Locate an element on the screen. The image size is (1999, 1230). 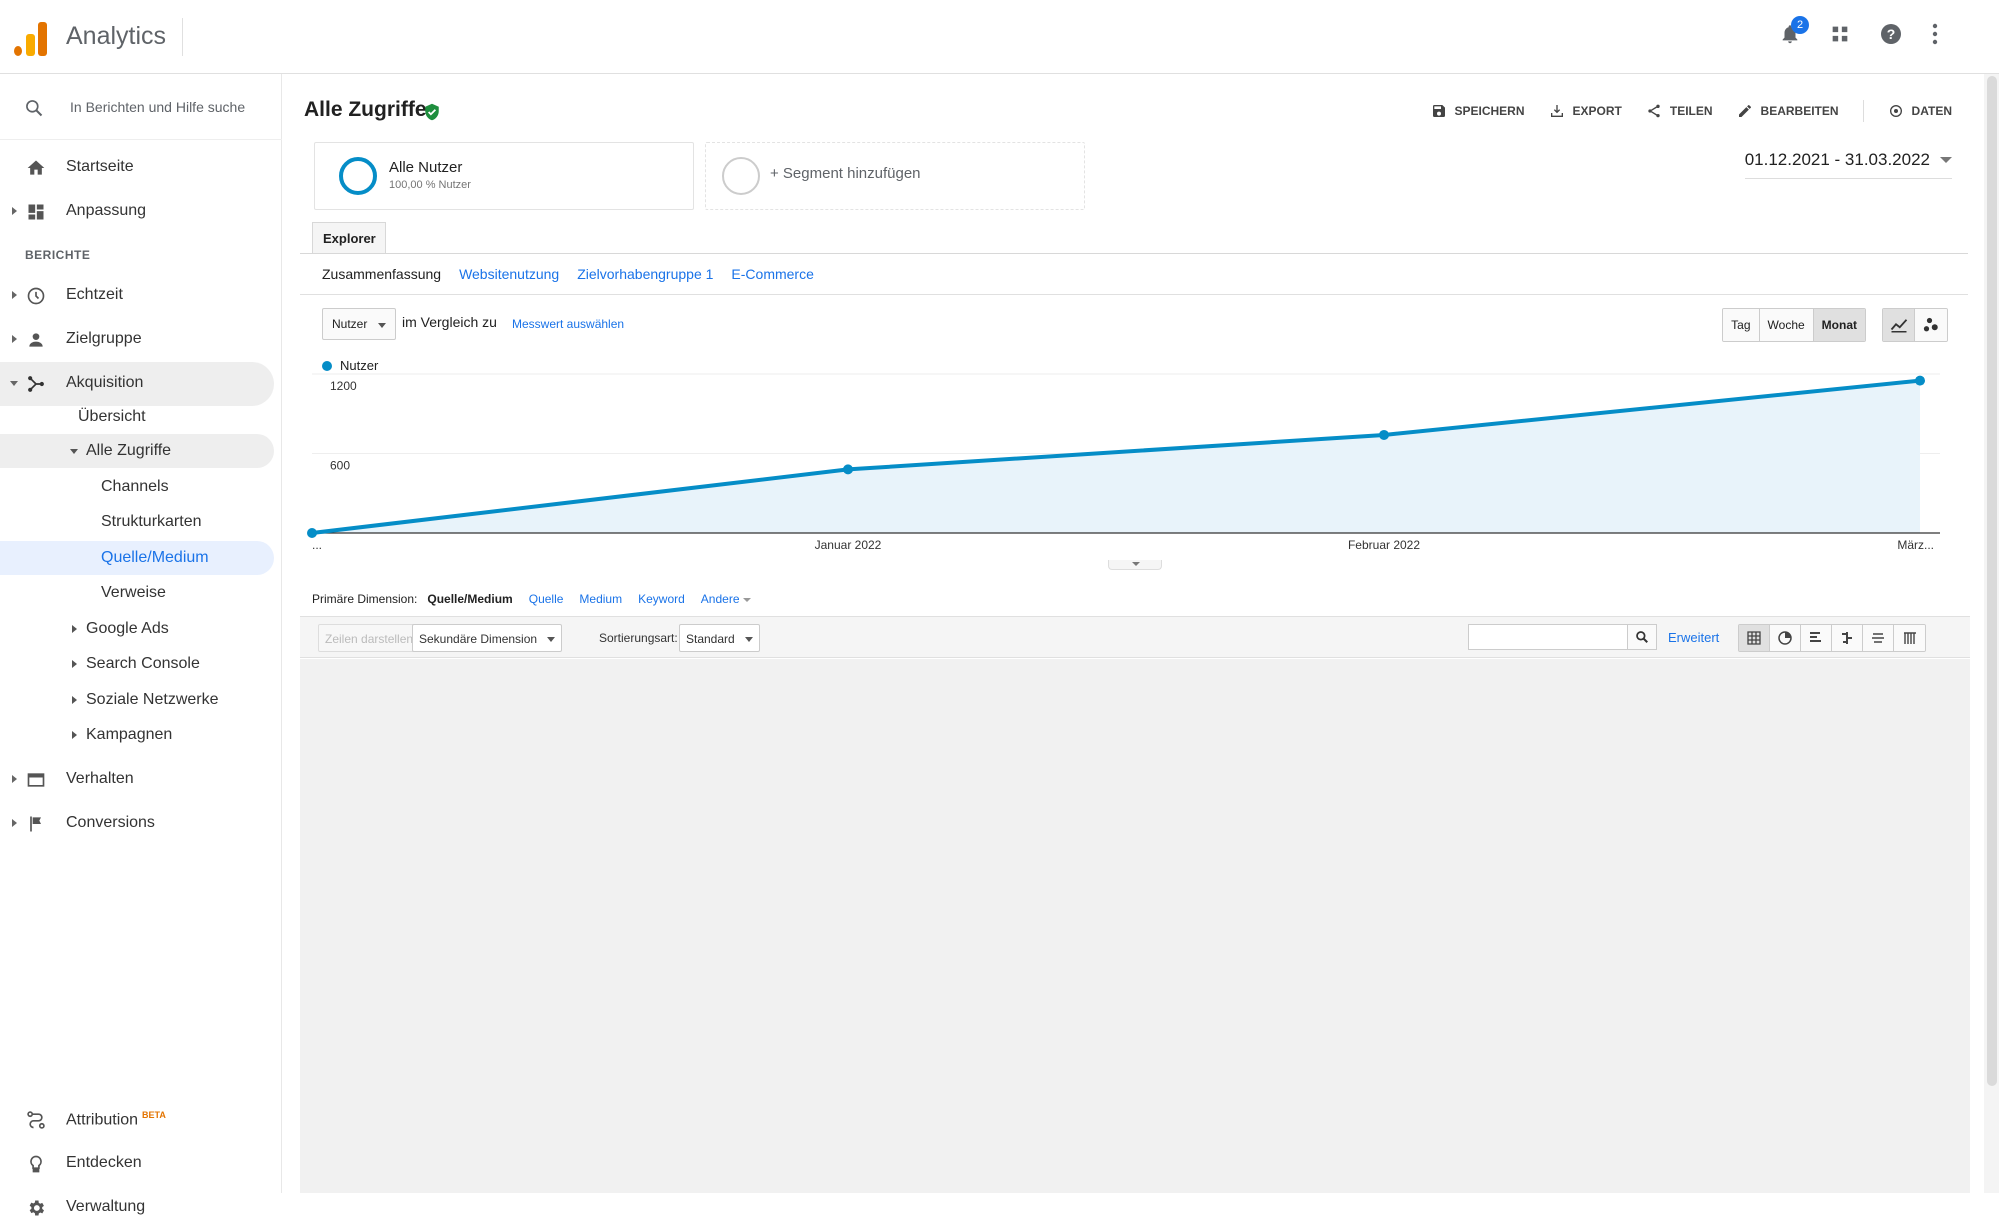
compare-label: im Vergleich zu is located at coordinates (449, 322).